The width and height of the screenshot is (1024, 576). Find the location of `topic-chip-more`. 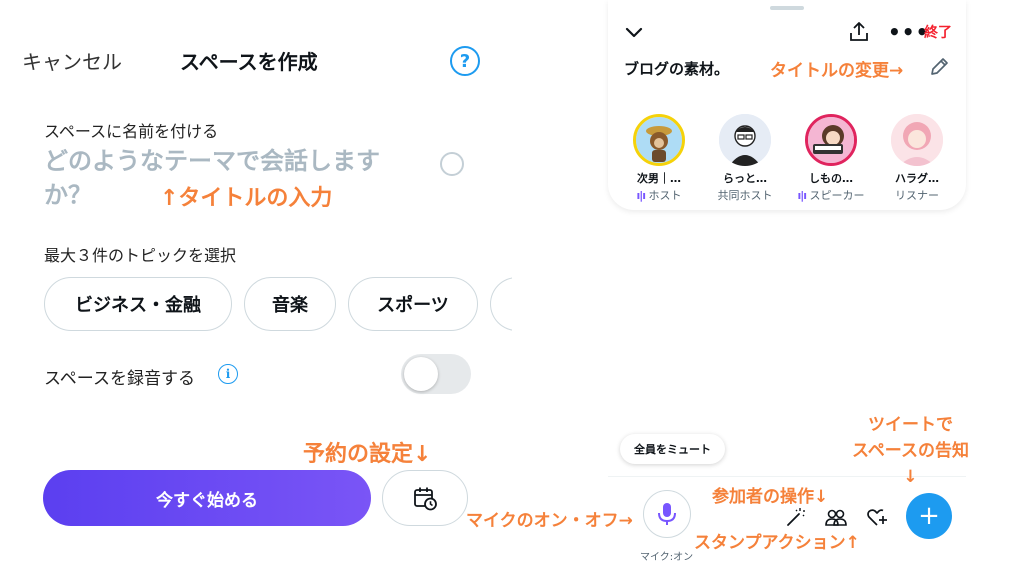

topic-chip-more is located at coordinates (501, 304).